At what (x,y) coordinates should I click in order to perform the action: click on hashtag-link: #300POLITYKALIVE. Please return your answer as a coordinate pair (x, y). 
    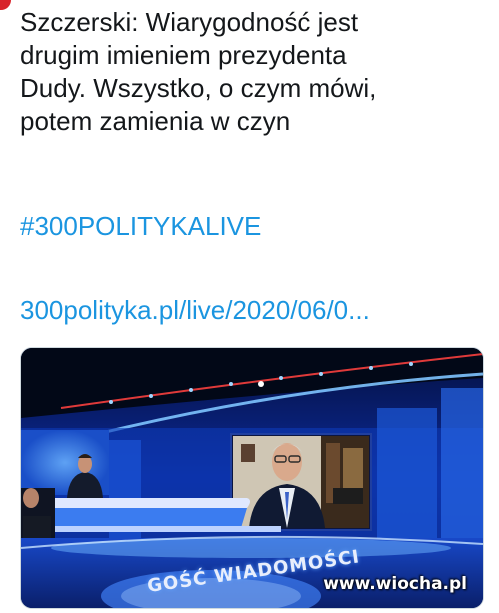
    Looking at the image, I should click on (140, 226).